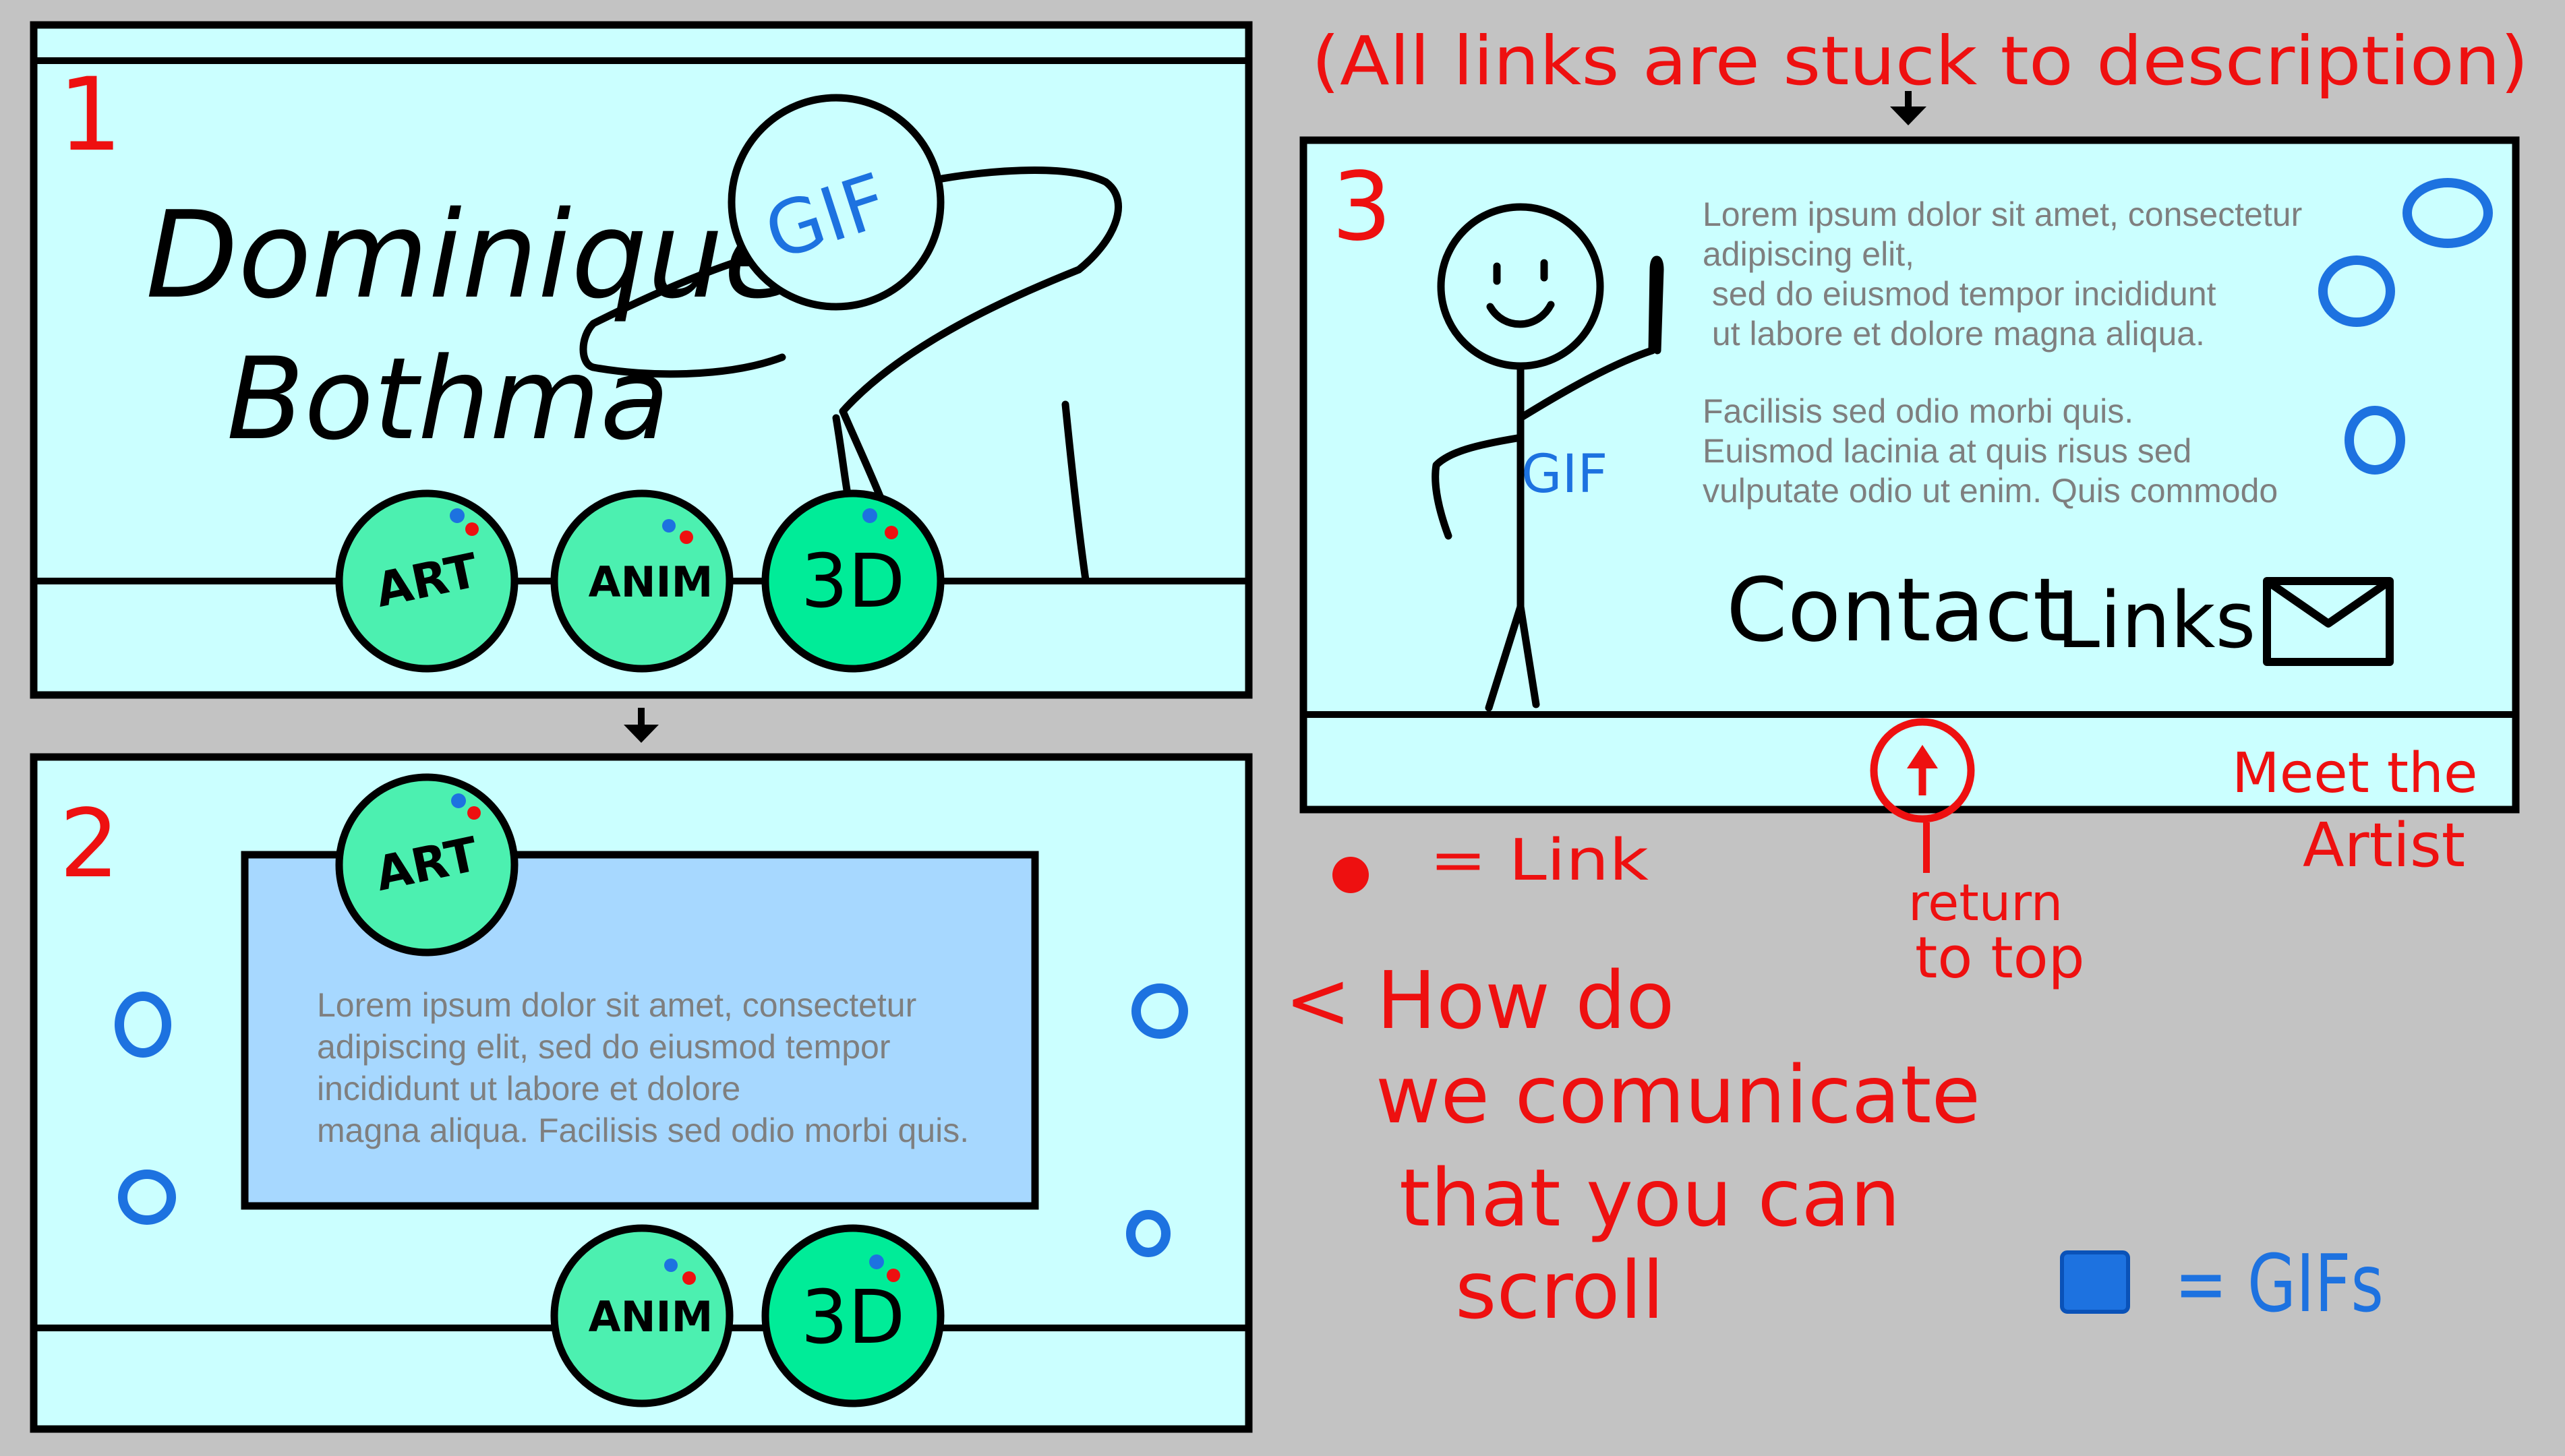 This screenshot has height=1456, width=2565. Describe the element at coordinates (1564, 474) in the screenshot. I see `panel-3-gif-label: GIF` at that location.